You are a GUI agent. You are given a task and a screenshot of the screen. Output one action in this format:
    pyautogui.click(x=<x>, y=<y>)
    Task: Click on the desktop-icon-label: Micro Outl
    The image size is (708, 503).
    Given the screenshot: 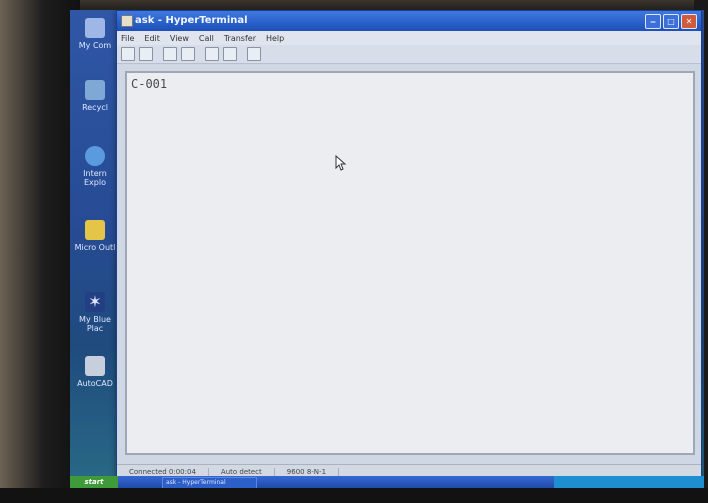 What is the action you would take?
    pyautogui.click(x=95, y=247)
    